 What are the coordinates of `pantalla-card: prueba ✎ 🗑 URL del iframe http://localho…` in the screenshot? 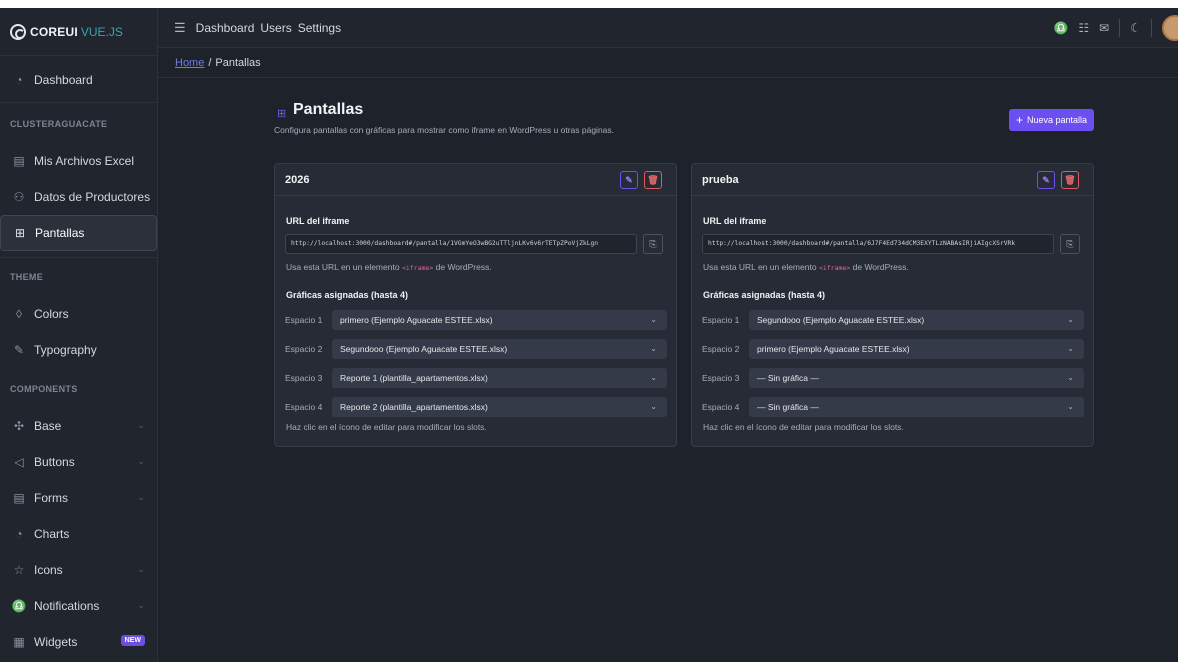 It's located at (892, 305).